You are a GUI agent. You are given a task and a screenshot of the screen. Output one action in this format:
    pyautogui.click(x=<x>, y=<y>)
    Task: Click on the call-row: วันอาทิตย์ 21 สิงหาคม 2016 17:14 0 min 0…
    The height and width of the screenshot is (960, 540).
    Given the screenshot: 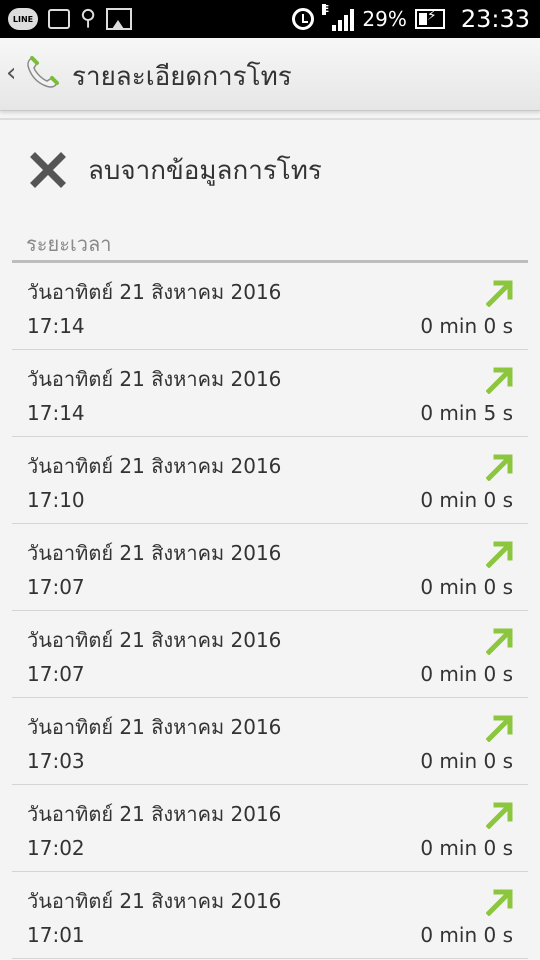 What is the action you would take?
    pyautogui.click(x=270, y=306)
    